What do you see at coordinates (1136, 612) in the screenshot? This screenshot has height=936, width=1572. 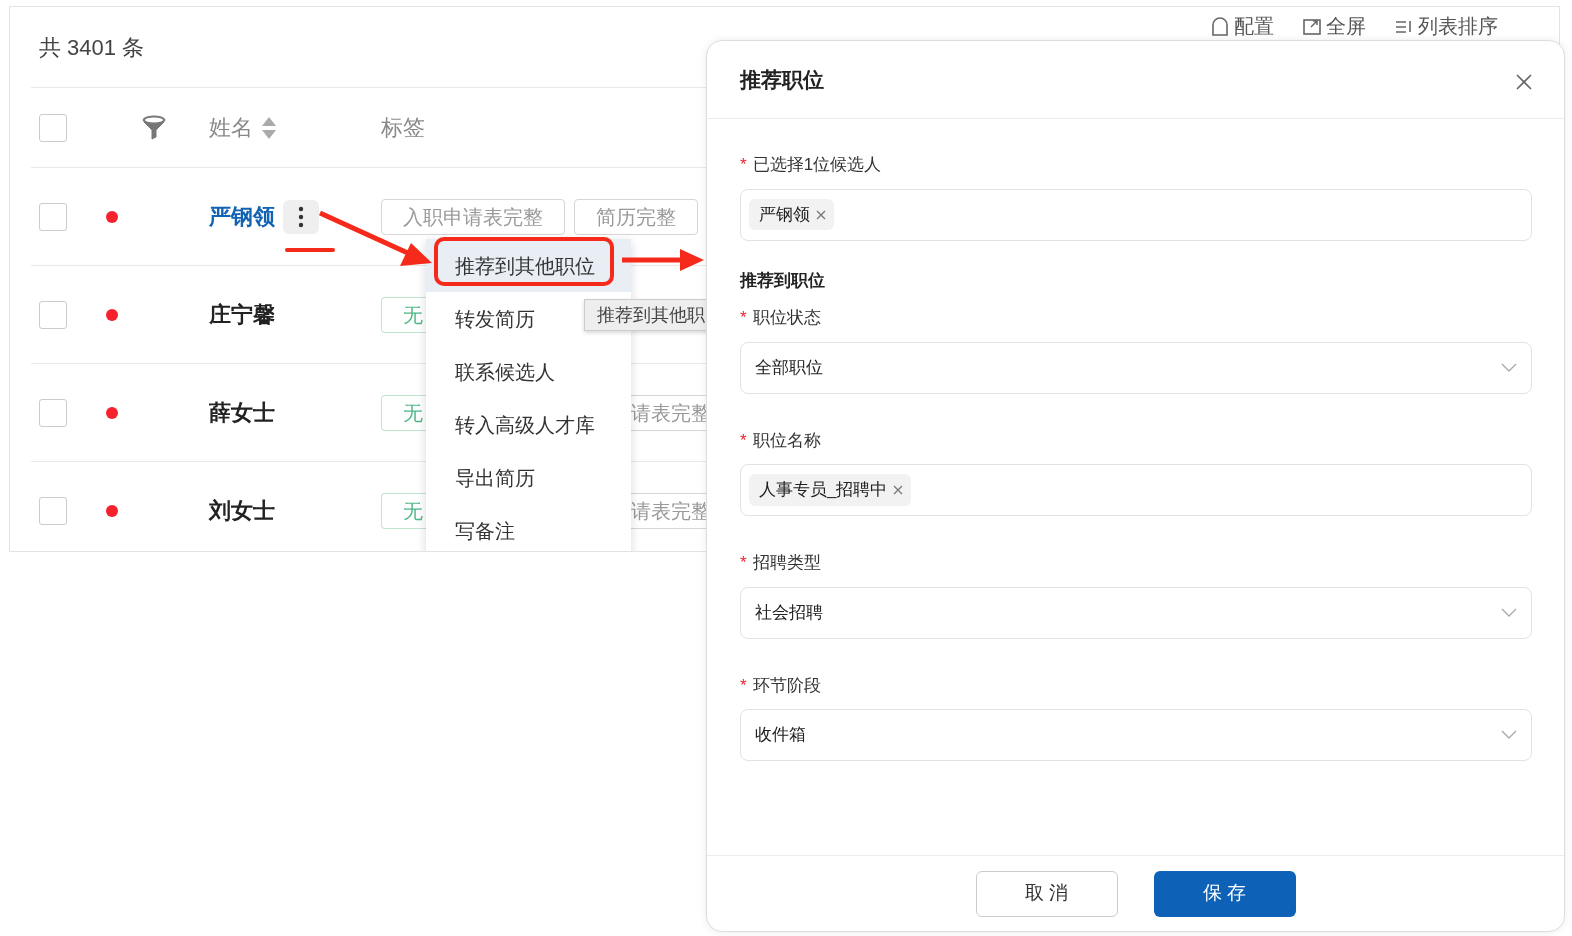 I see `select-field: 社会招聘` at bounding box center [1136, 612].